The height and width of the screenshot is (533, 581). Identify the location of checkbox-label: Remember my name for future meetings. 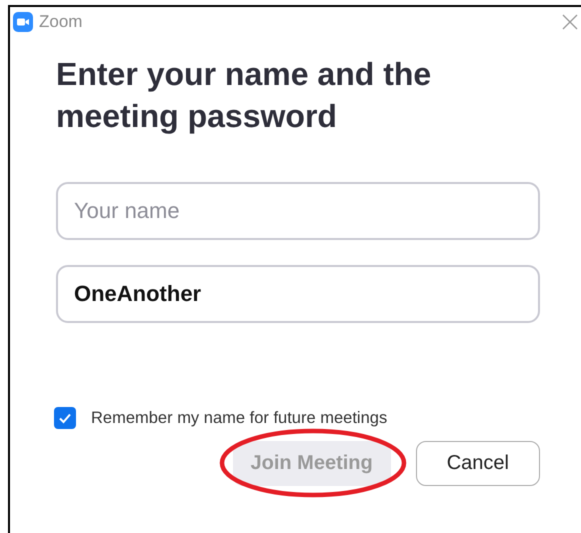
(239, 418).